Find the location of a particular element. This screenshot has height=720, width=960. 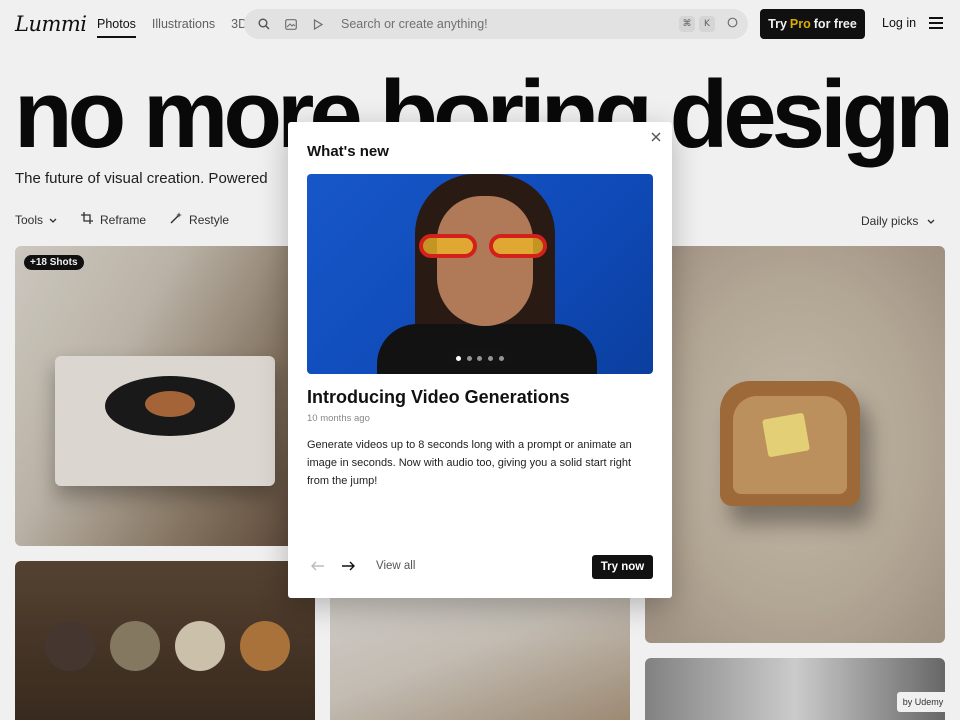

try-now-button: Try now is located at coordinates (622, 567).